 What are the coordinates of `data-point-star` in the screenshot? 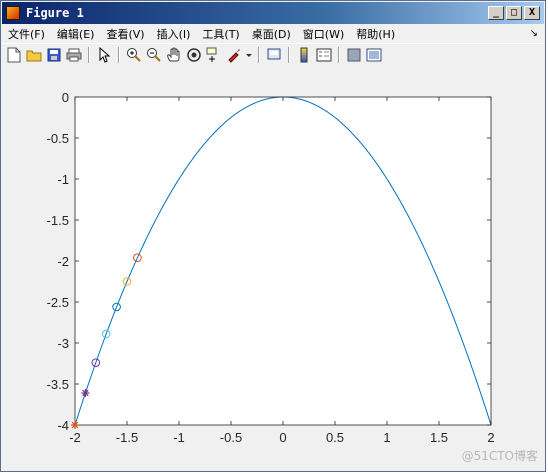 It's located at (75, 425).